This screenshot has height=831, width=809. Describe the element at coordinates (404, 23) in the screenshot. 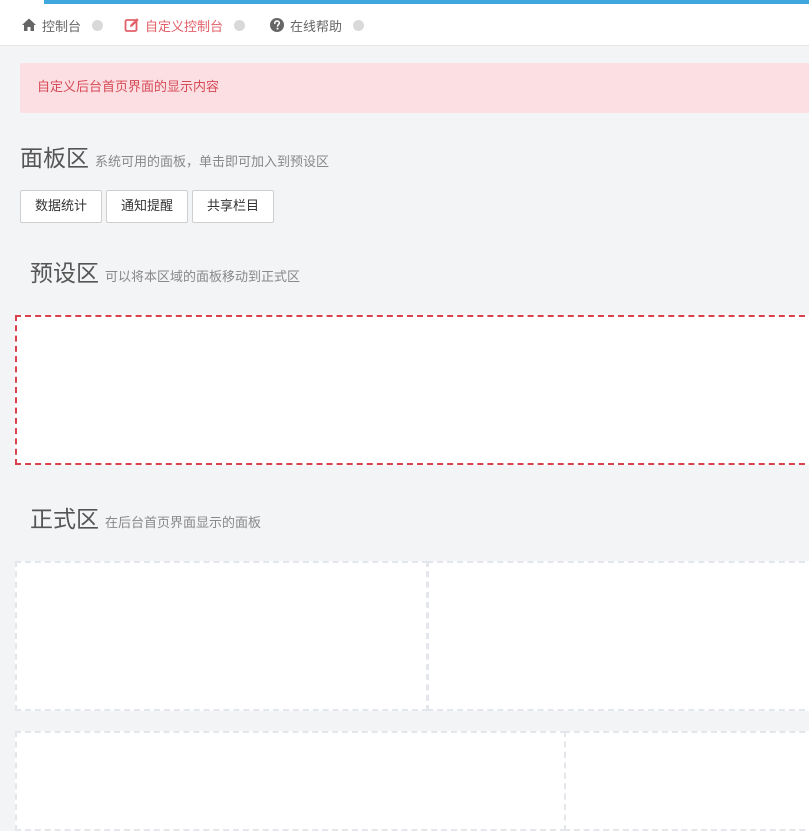

I see `top-nav-bar: 控制台 自定义控制台 在线帮助` at that location.